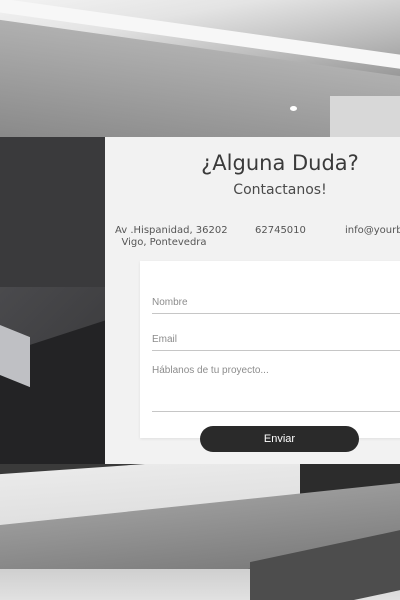 This screenshot has height=600, width=400. I want to click on contact-email: info@yourbe, so click(372, 230).